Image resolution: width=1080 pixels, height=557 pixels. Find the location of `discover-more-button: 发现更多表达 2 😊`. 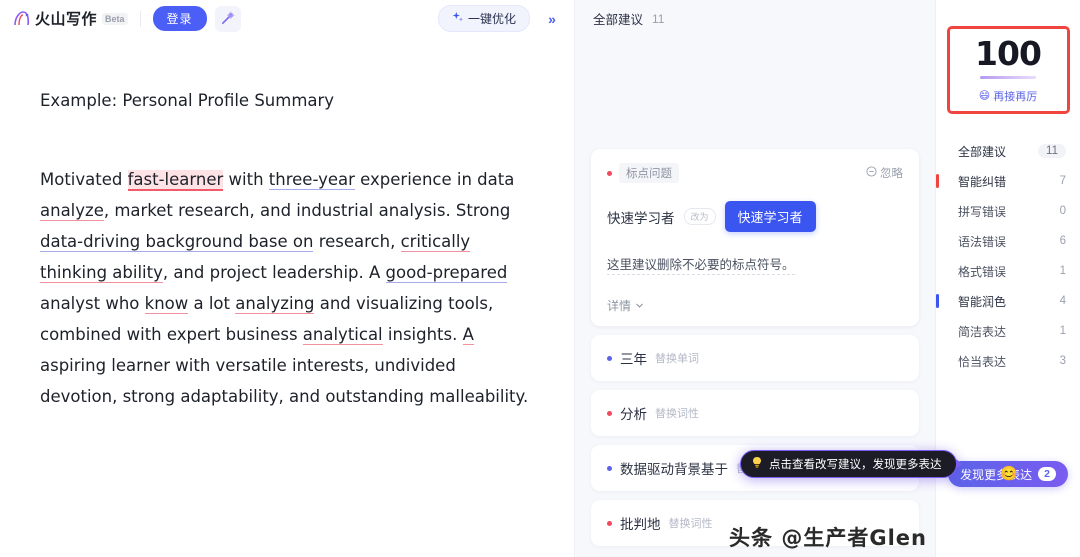

discover-more-button: 发现更多表达 2 😊 is located at coordinates (1008, 474).